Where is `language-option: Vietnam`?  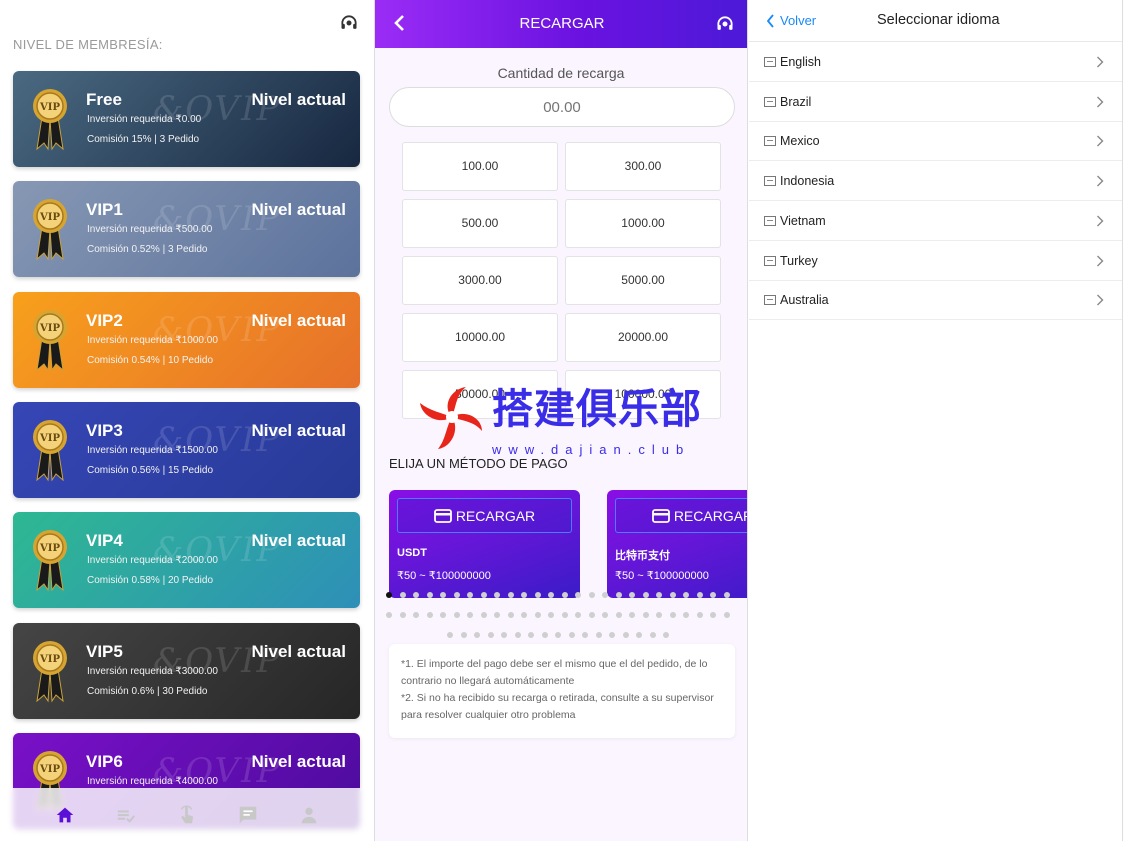
language-option: Vietnam is located at coordinates (935, 221).